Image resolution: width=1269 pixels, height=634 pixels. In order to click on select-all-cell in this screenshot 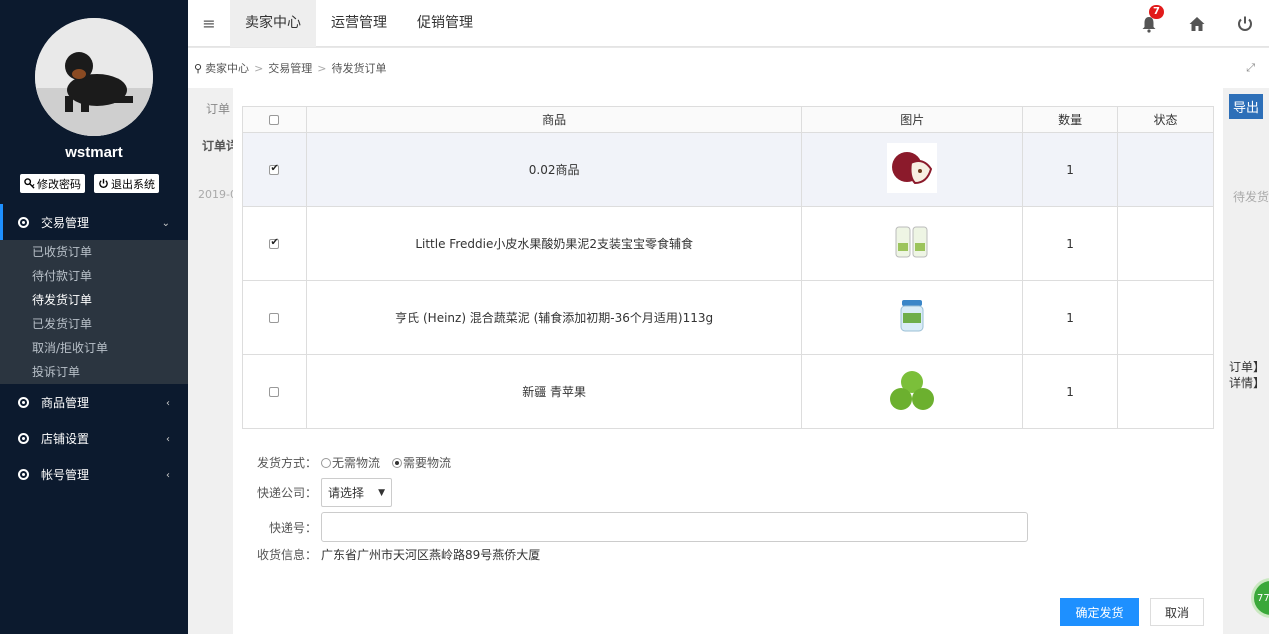, I will do `click(274, 119)`.